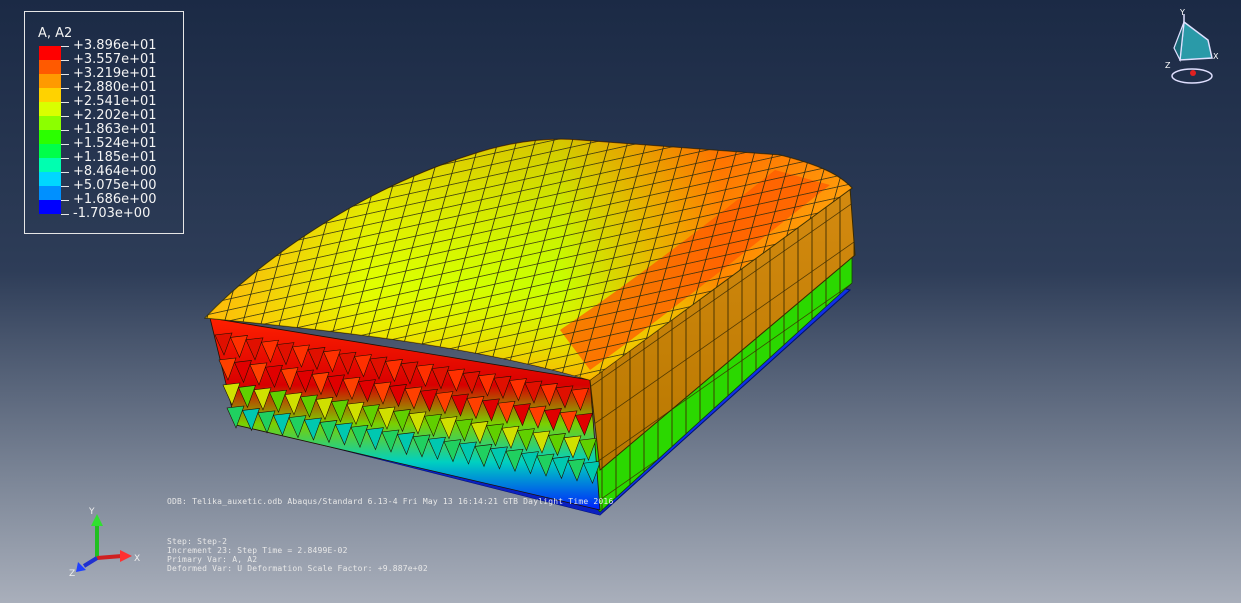 The image size is (1241, 603). Describe the element at coordinates (137, 559) in the screenshot. I see `triad-x-label: X` at that location.